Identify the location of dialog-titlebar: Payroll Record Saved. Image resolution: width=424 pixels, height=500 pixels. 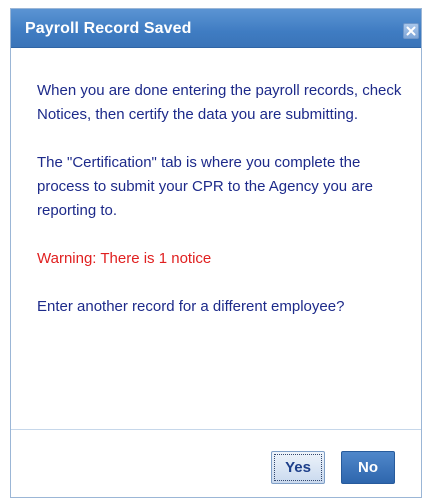
(216, 28).